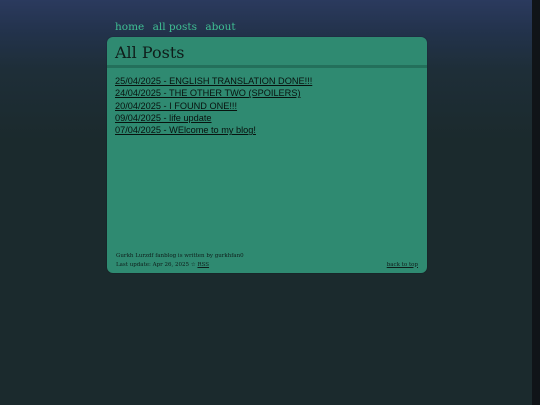 The width and height of the screenshot is (540, 405). I want to click on window-edge, so click(536, 202).